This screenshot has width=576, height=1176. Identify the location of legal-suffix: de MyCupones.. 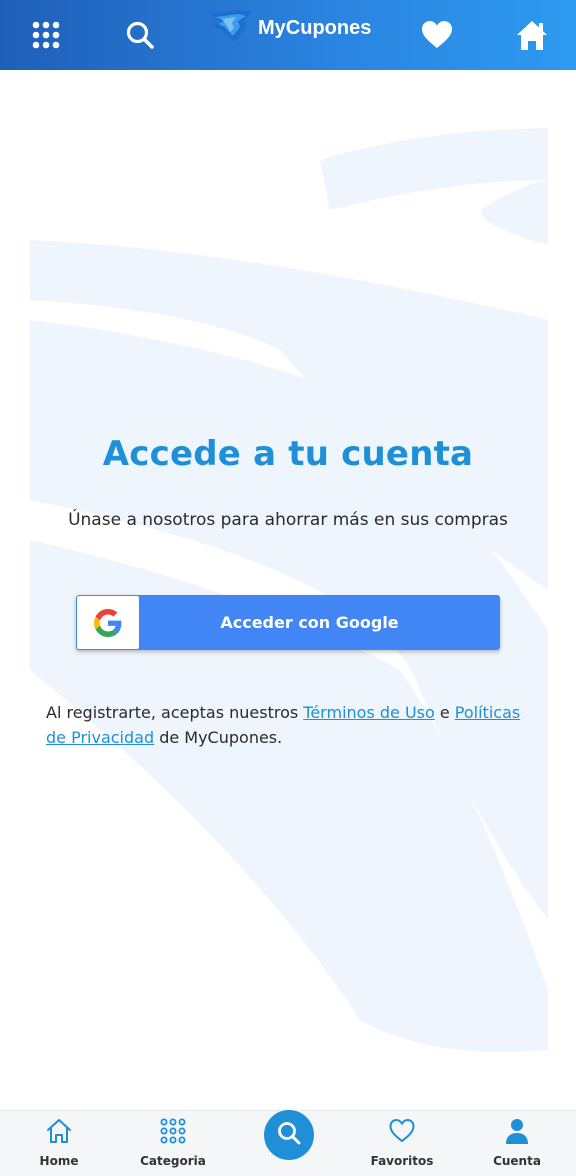
(218, 737).